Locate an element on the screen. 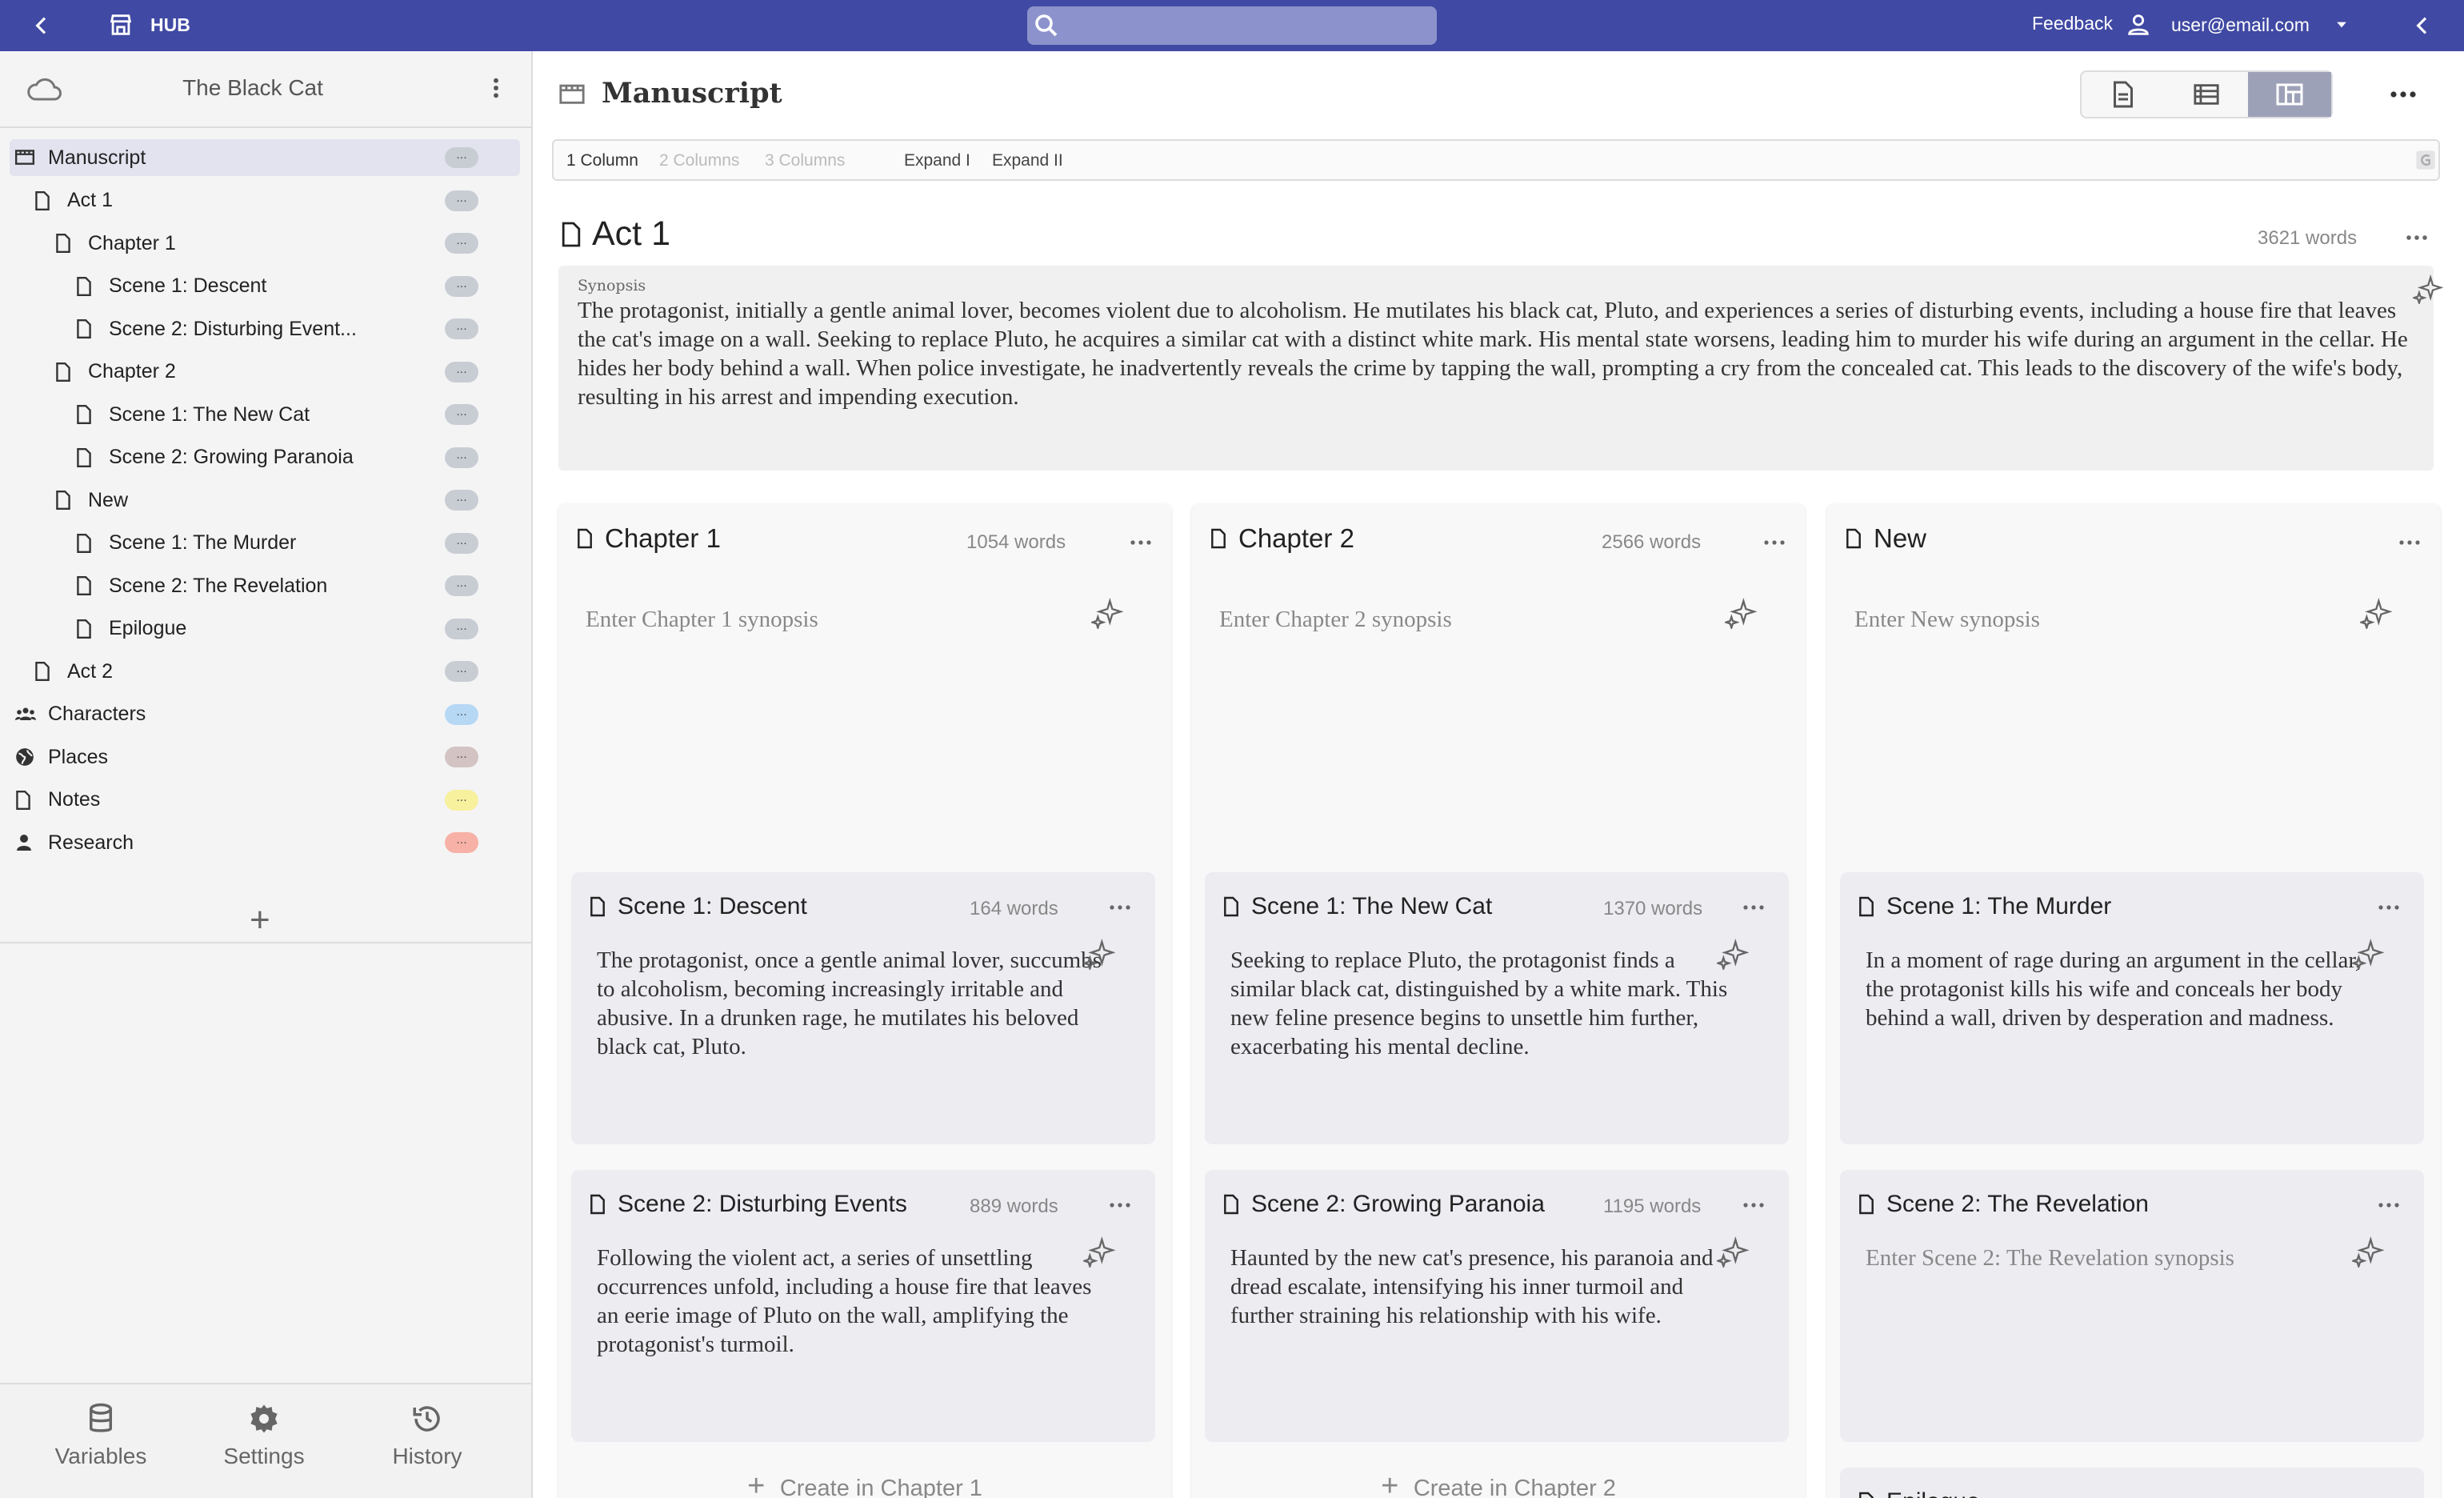 Image resolution: width=2464 pixels, height=1498 pixels. settings-button: Settings is located at coordinates (264, 1436).